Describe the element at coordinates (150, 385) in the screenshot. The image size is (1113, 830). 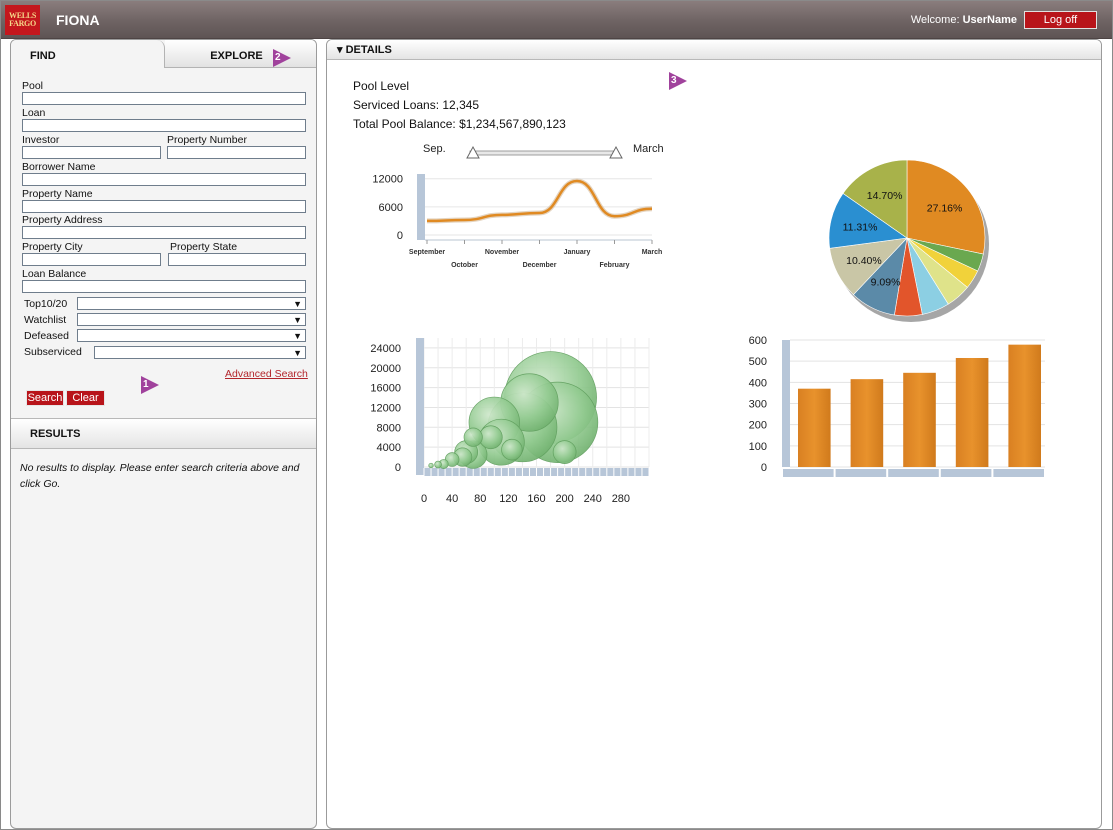
I see `annotation-marker-1: 1` at that location.